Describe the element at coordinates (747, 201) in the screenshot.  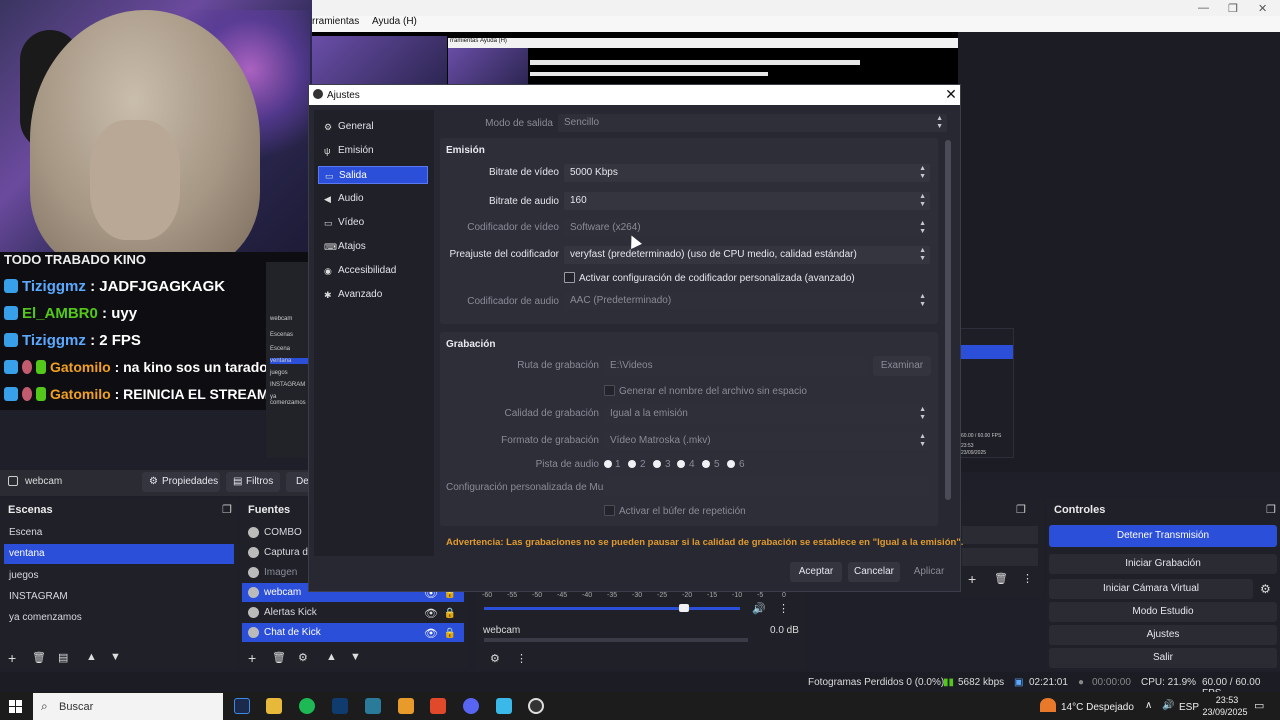
I see `audio-bitrate-select: 160 ▲ ▼` at that location.